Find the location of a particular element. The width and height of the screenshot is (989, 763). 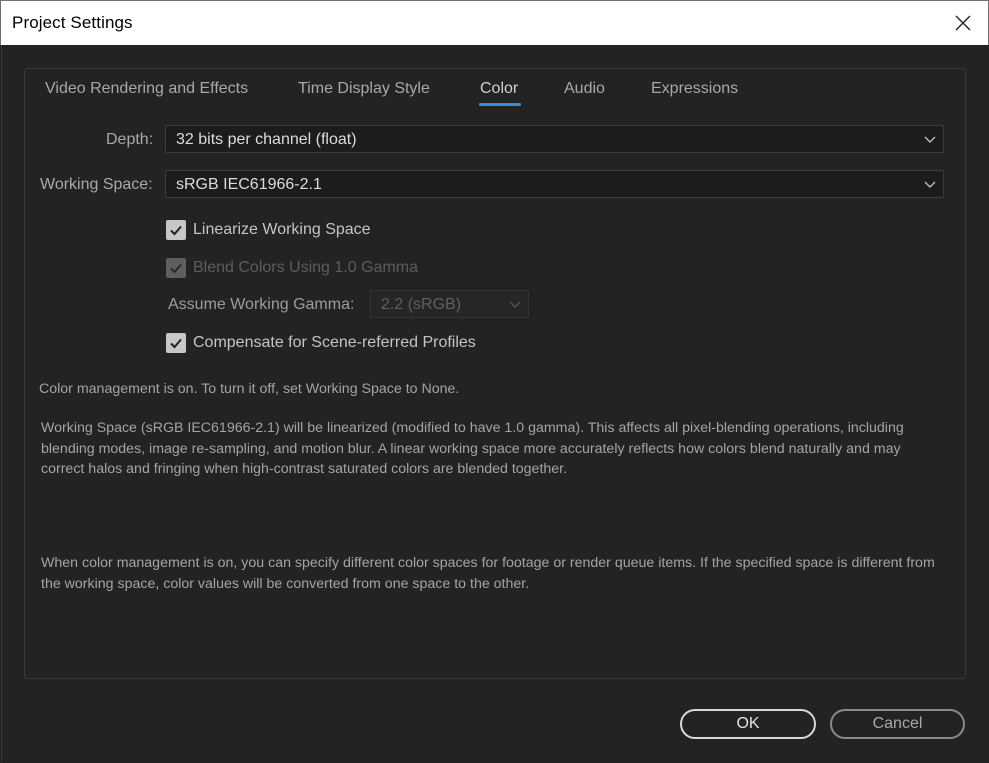

working-space-select: sRGB IEC61966-2.1 is located at coordinates (554, 184).